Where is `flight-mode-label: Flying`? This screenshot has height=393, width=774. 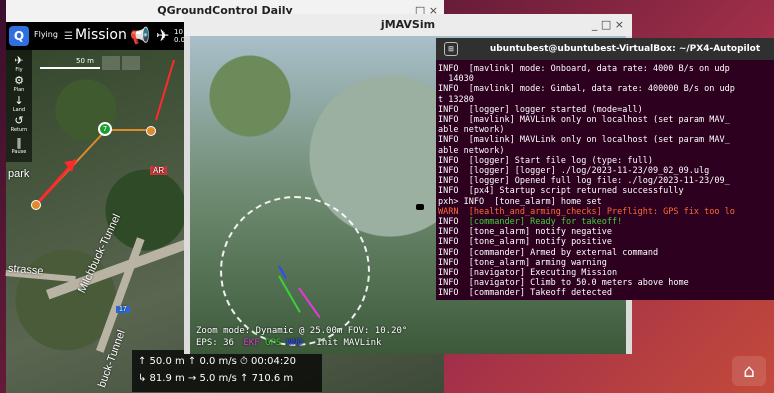 flight-mode-label: Flying is located at coordinates (46, 34).